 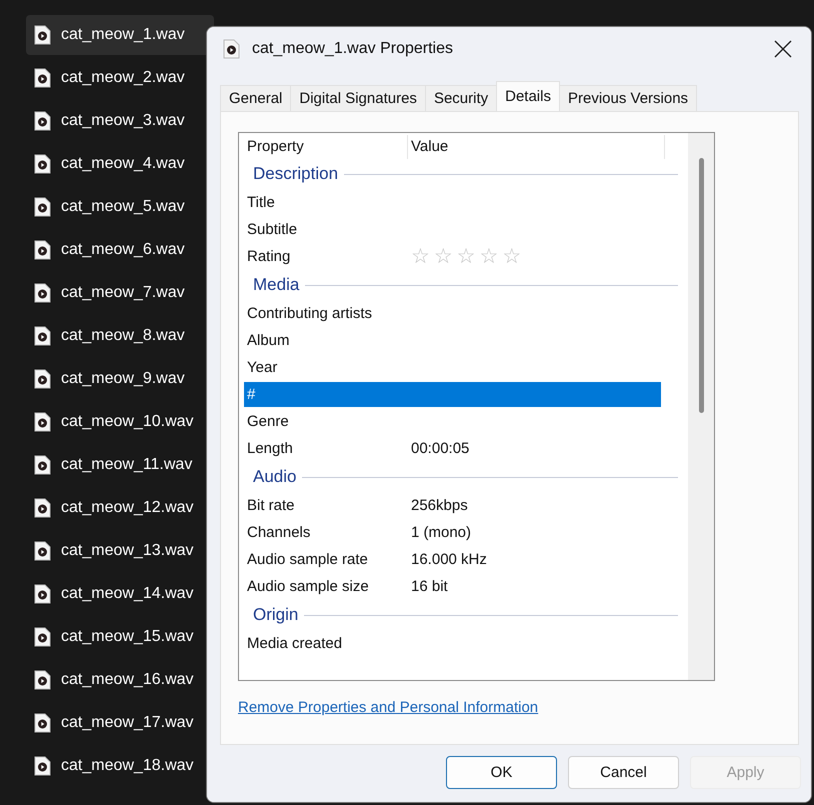 I want to click on property-name: Genre, so click(x=268, y=421).